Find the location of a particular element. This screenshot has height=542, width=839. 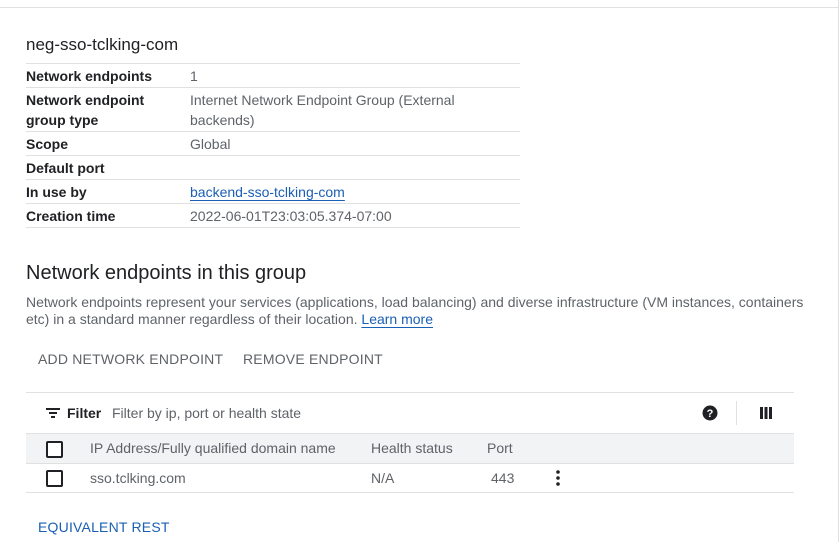

filter-bar: Filter ? is located at coordinates (410, 413).